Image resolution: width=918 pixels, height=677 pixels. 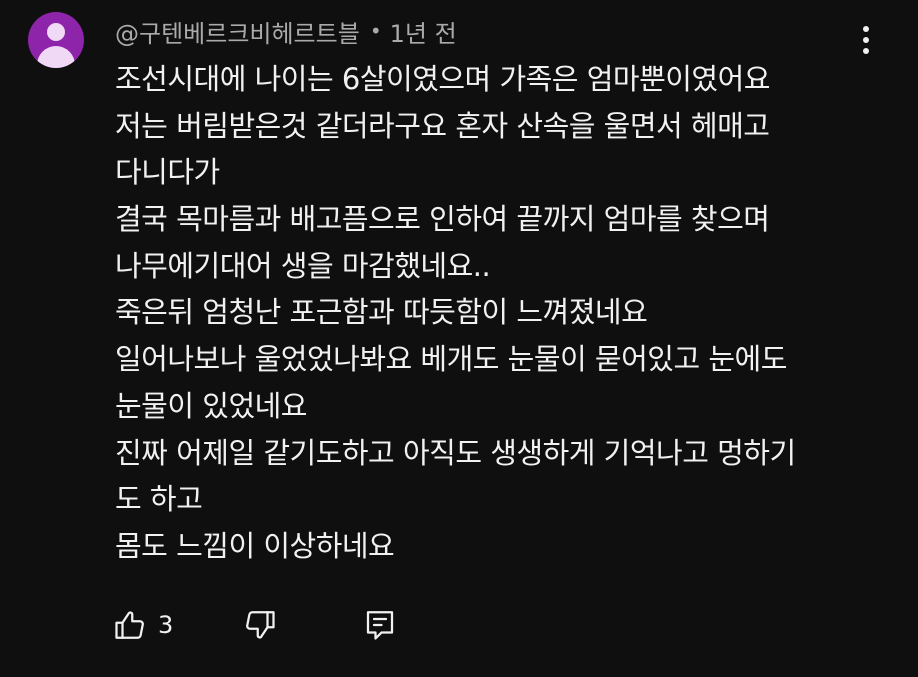 I want to click on reply-comment-icon, so click(x=380, y=625).